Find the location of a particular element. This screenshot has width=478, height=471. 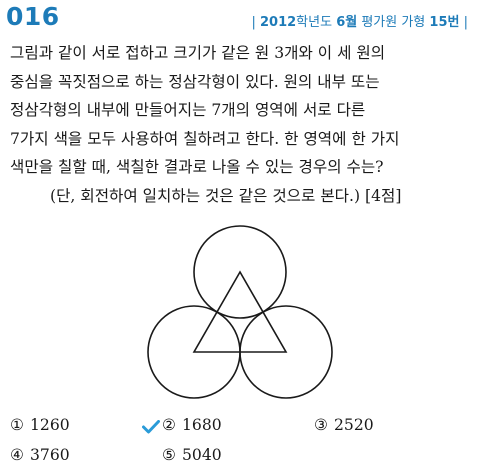

choice-marker: ⑤ is located at coordinates (169, 455).